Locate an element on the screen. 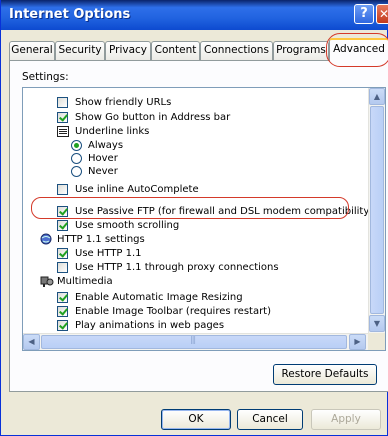 The width and height of the screenshot is (388, 436). category-label: Multimedia is located at coordinates (85, 281).